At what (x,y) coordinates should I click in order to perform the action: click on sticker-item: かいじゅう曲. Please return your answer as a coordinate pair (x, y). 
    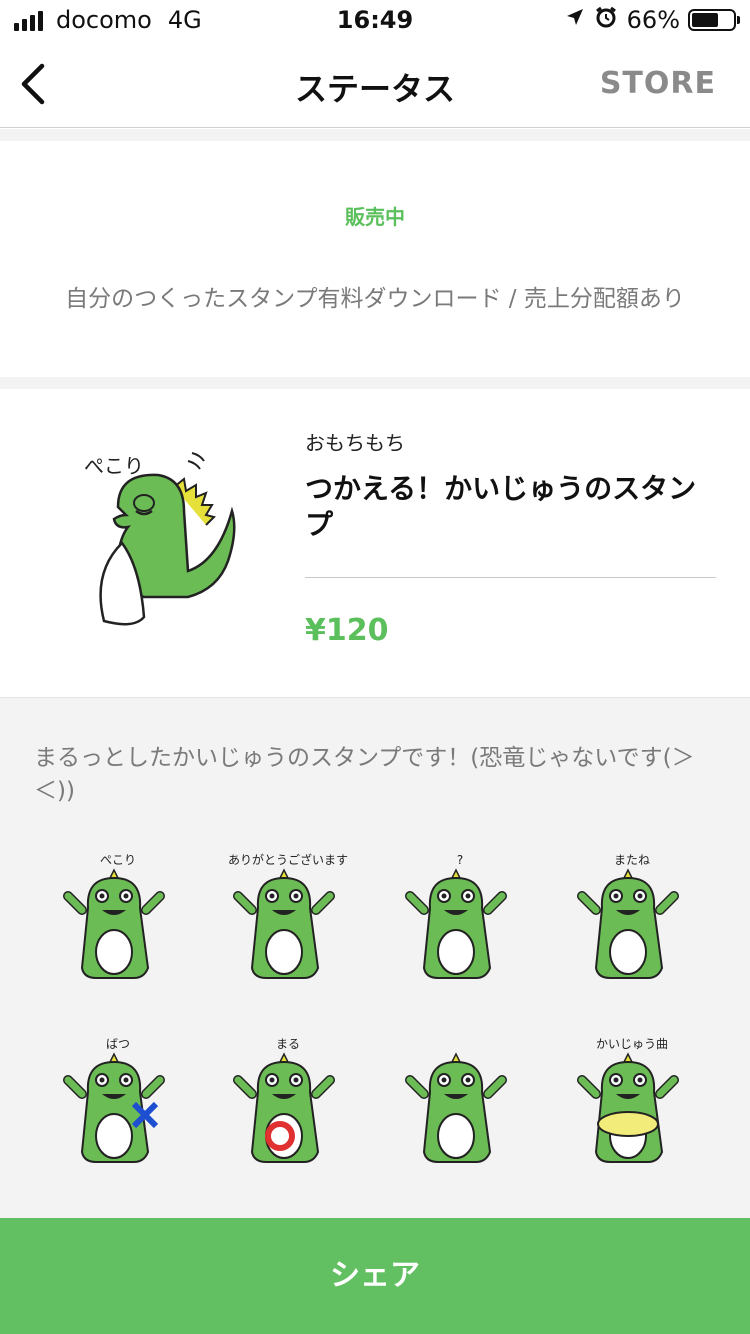
    Looking at the image, I should click on (627, 1102).